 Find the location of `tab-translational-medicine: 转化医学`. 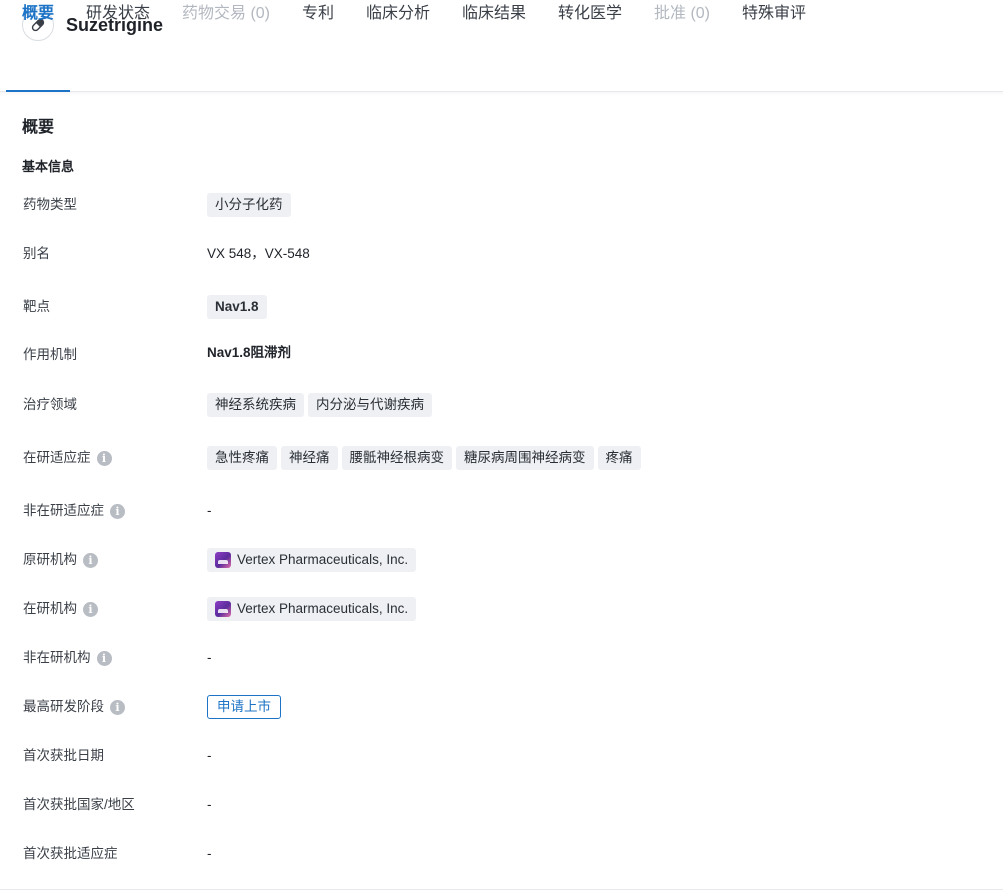

tab-translational-medicine: 转化医学 is located at coordinates (590, 17).